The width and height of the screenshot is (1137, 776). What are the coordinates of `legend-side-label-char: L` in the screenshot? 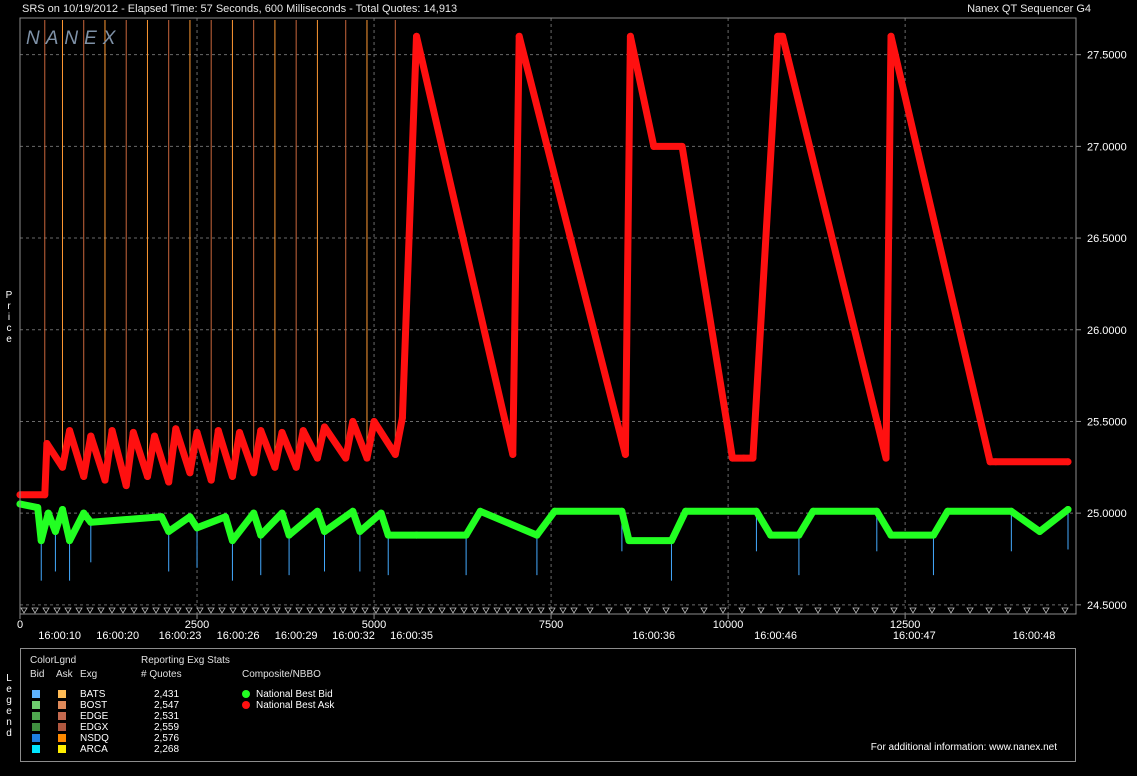 It's located at (9, 678).